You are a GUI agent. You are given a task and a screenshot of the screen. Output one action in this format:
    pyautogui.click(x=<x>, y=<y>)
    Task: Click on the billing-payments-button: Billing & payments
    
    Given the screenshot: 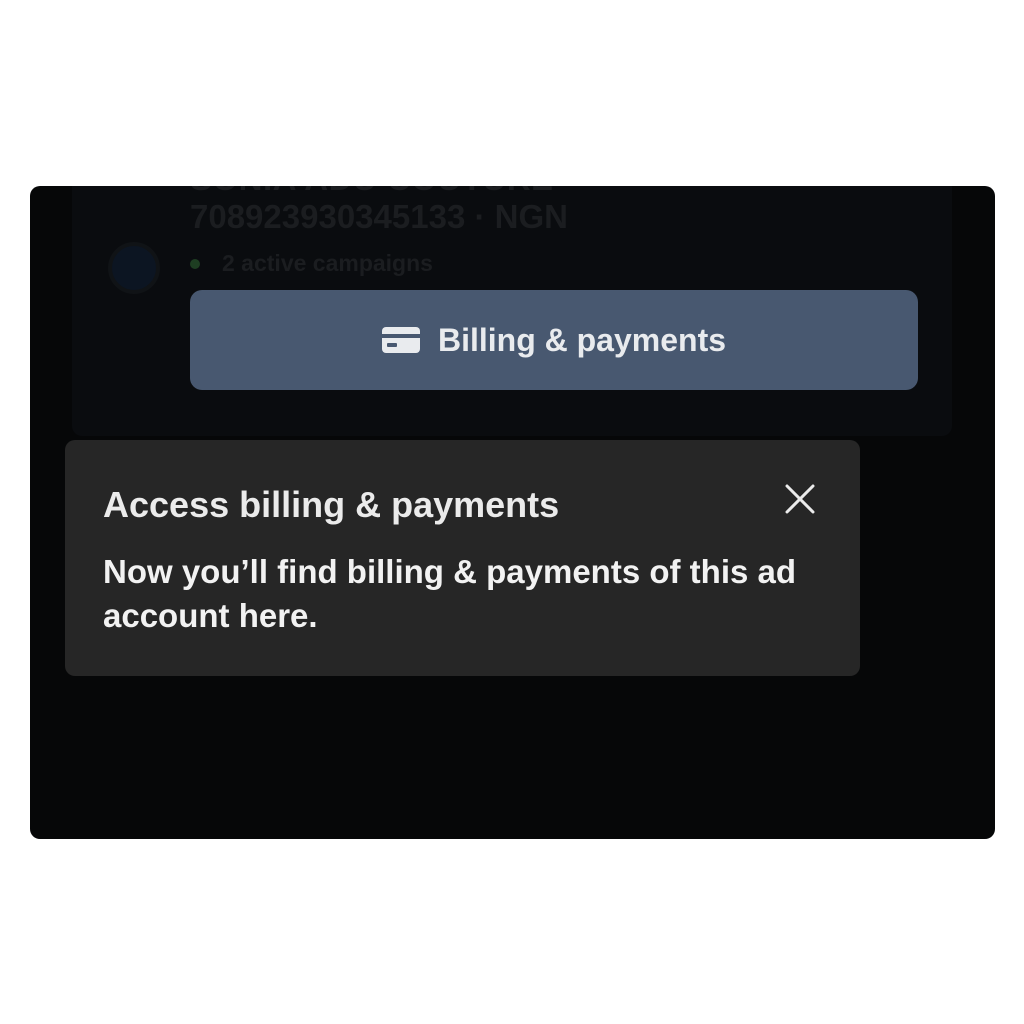 What is the action you would take?
    pyautogui.click(x=554, y=340)
    